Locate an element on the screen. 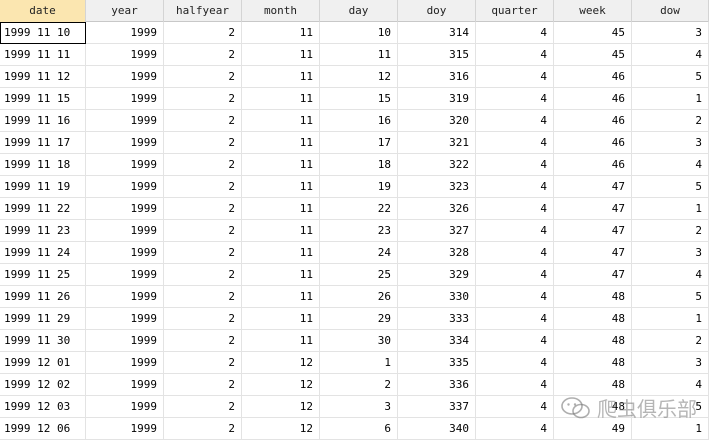  cell-doy: 329 is located at coordinates (437, 275).